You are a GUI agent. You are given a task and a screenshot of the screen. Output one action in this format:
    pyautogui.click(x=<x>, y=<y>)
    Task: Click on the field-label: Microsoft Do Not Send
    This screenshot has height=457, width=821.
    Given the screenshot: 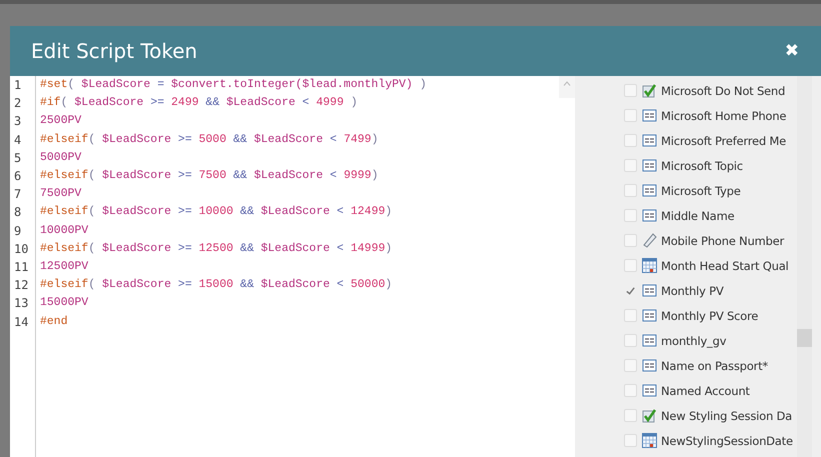 What is the action you would take?
    pyautogui.click(x=723, y=91)
    